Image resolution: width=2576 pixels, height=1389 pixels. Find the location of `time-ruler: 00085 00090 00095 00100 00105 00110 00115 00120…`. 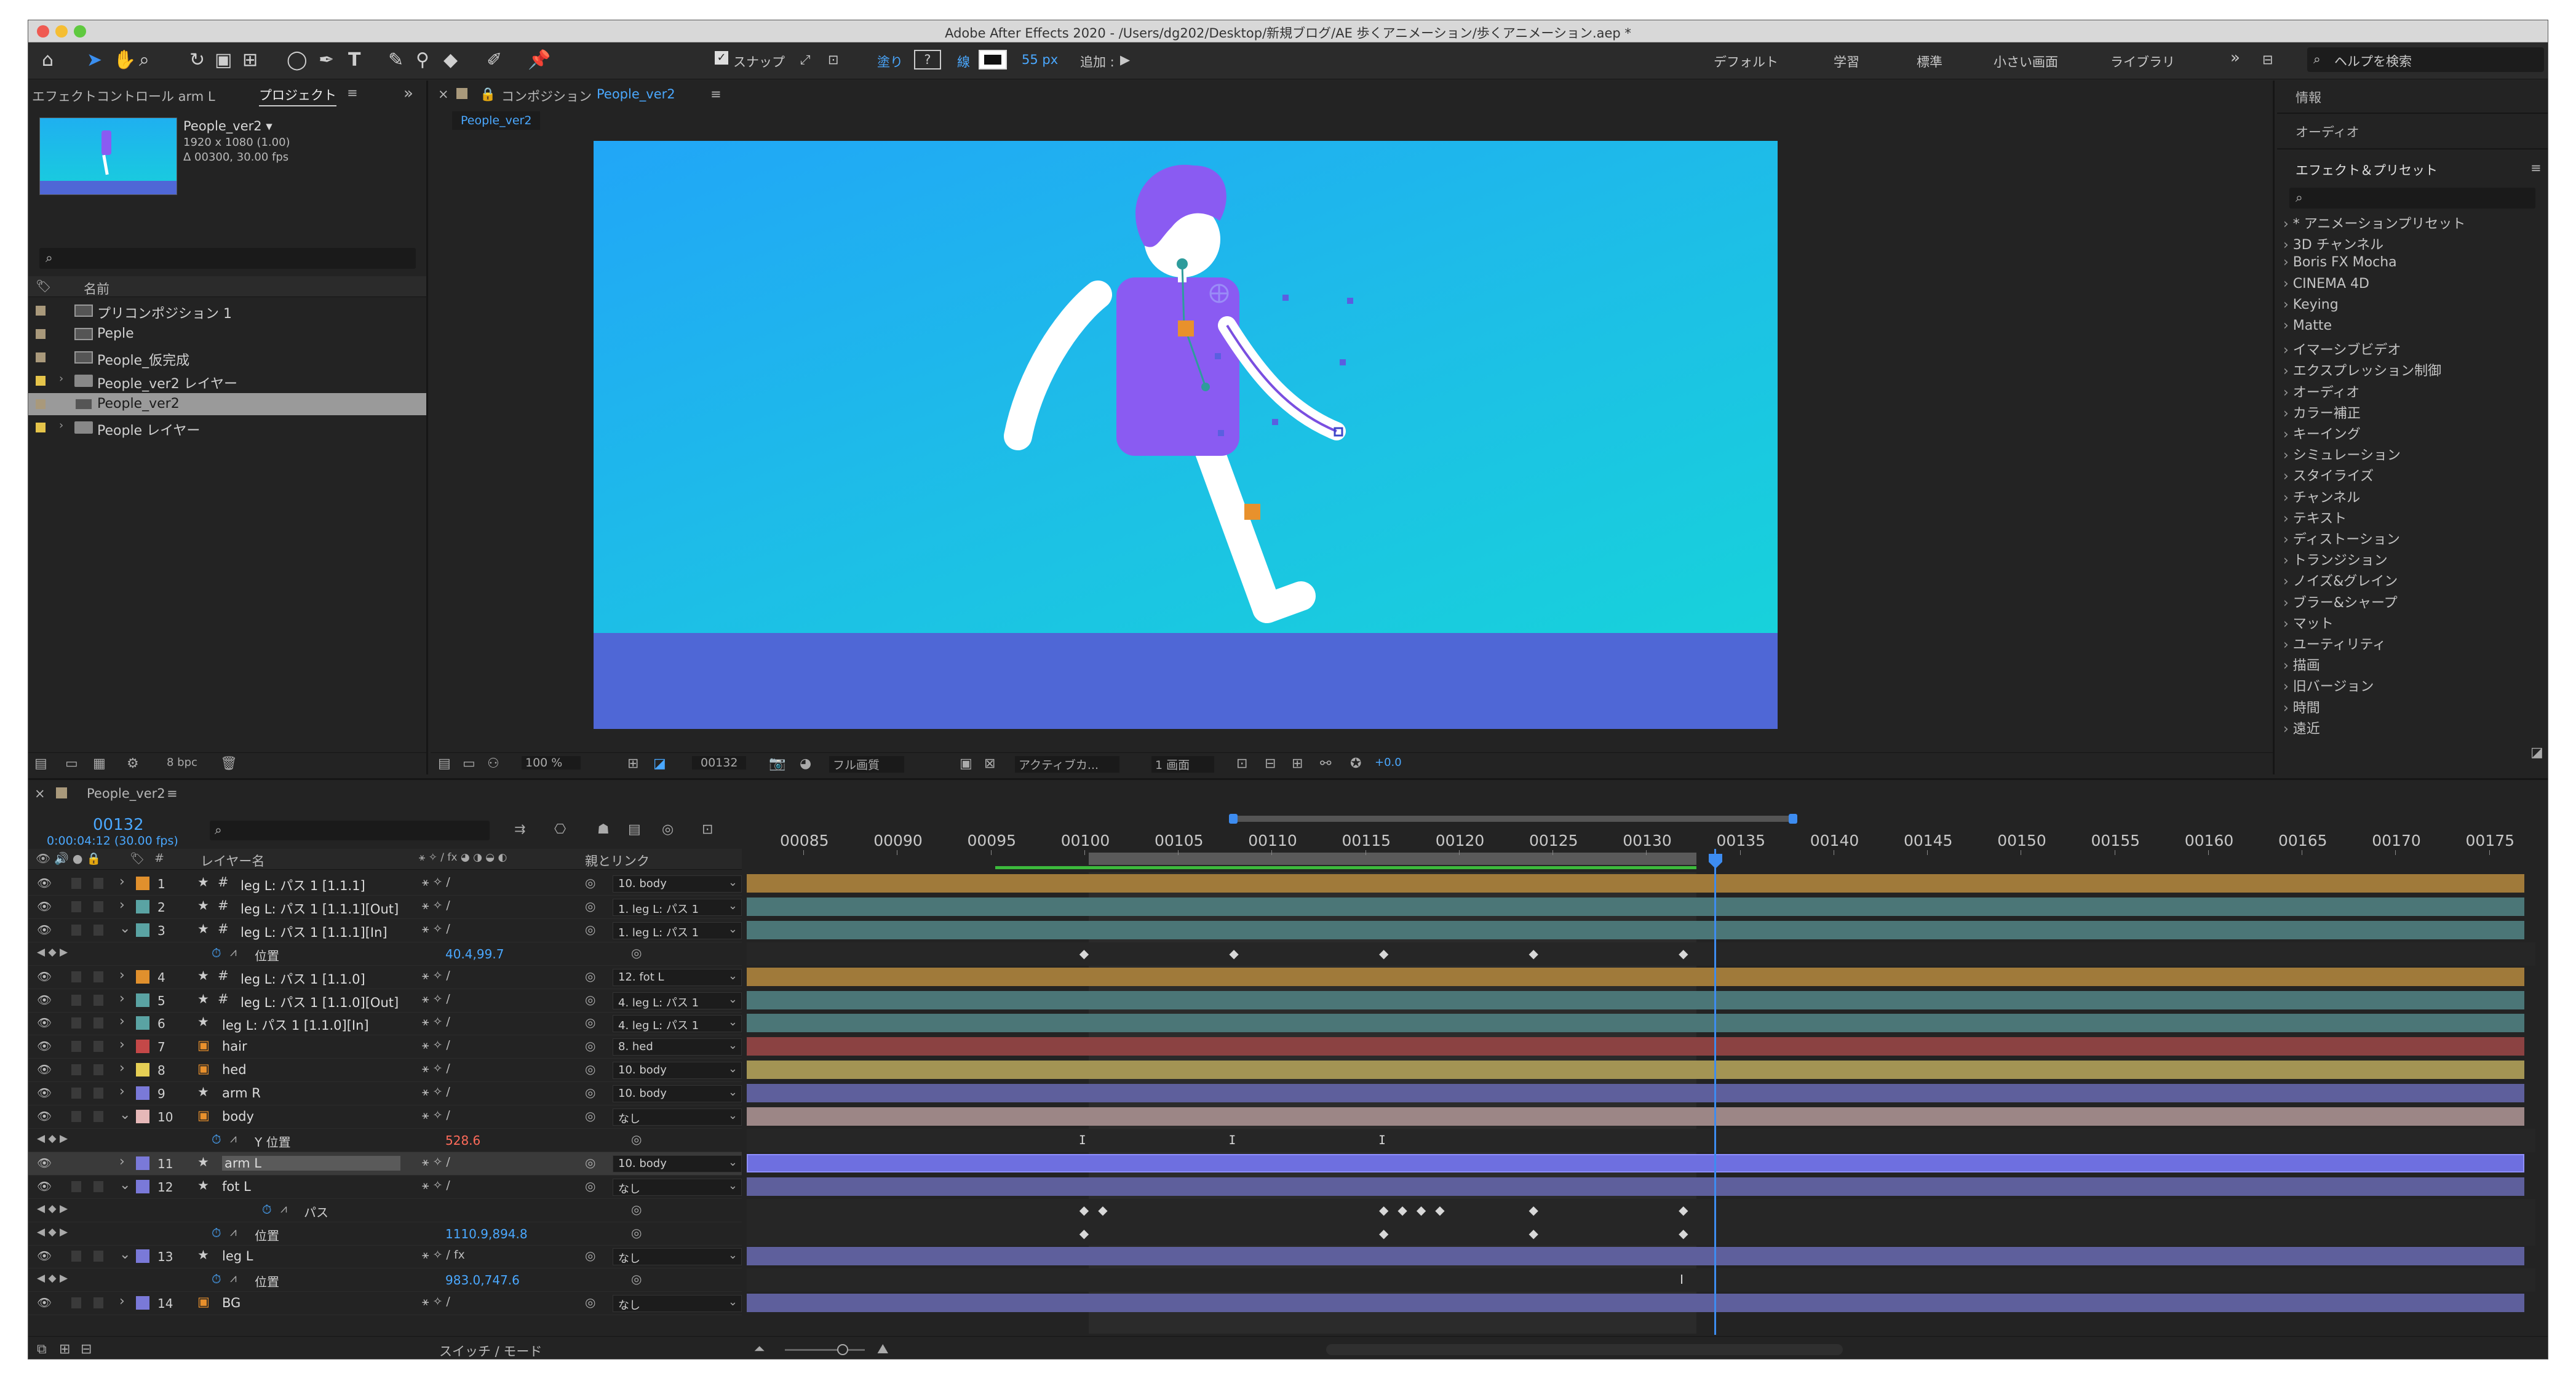

time-ruler: 00085 00090 00095 00100 00105 00110 00115 00120… is located at coordinates (1645, 841).